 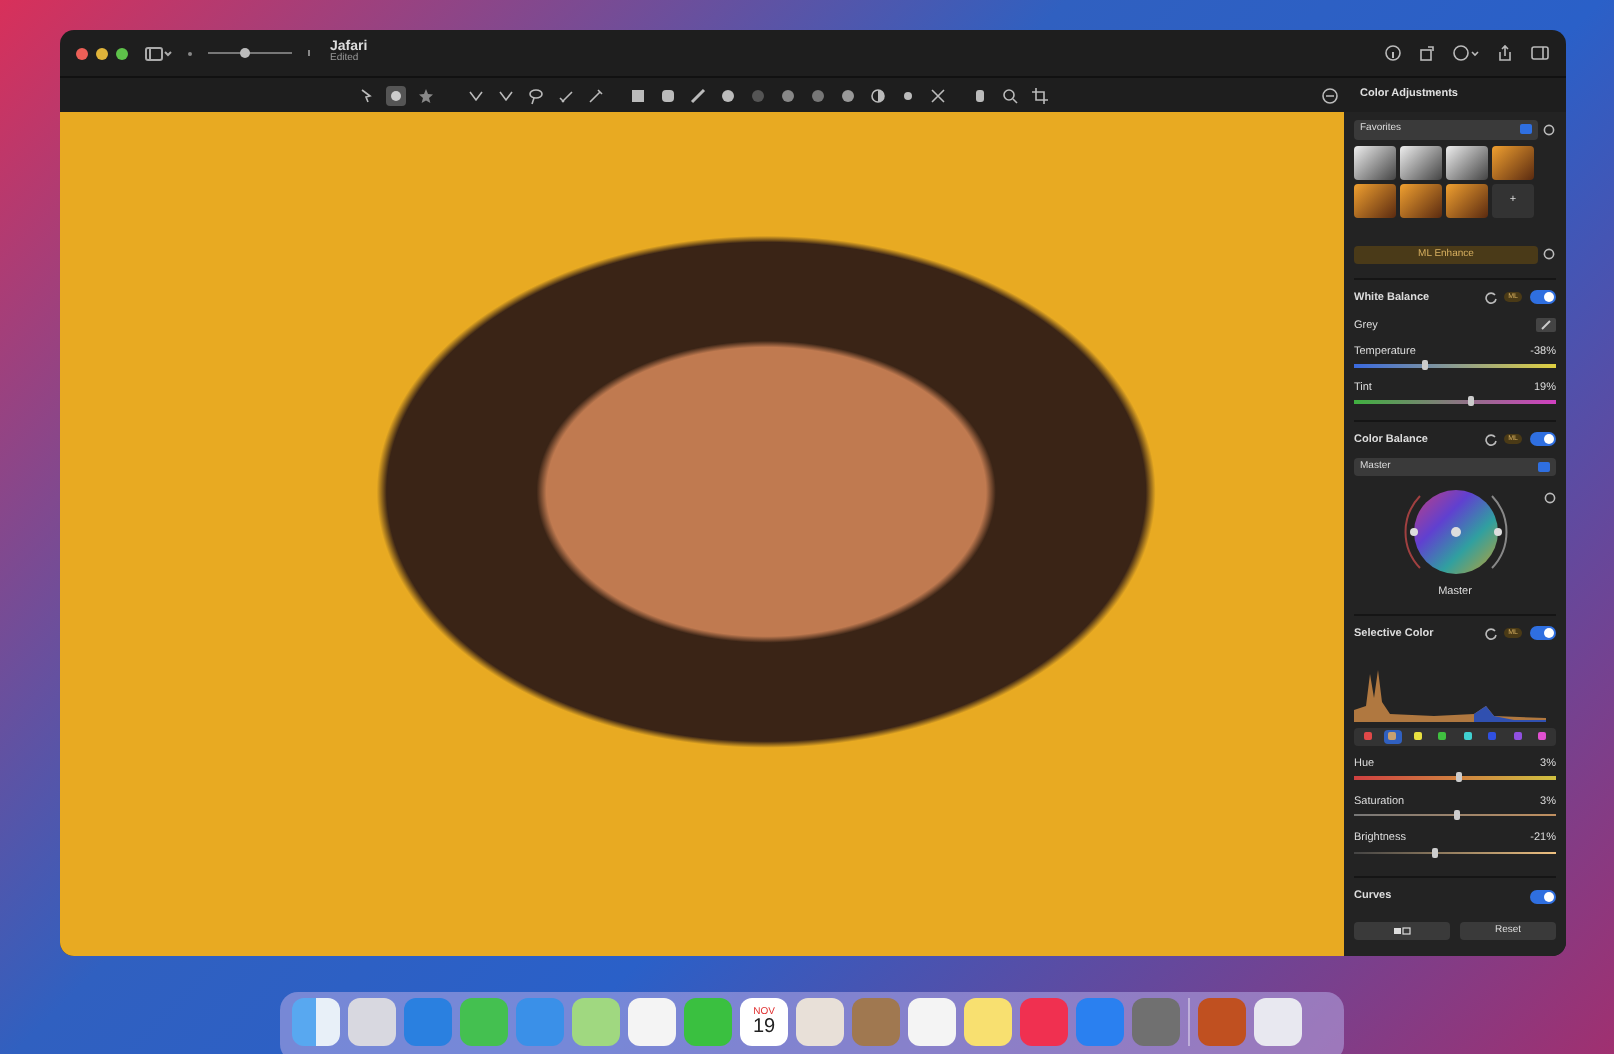 What do you see at coordinates (122, 53) in the screenshot?
I see `zoom-button` at bounding box center [122, 53].